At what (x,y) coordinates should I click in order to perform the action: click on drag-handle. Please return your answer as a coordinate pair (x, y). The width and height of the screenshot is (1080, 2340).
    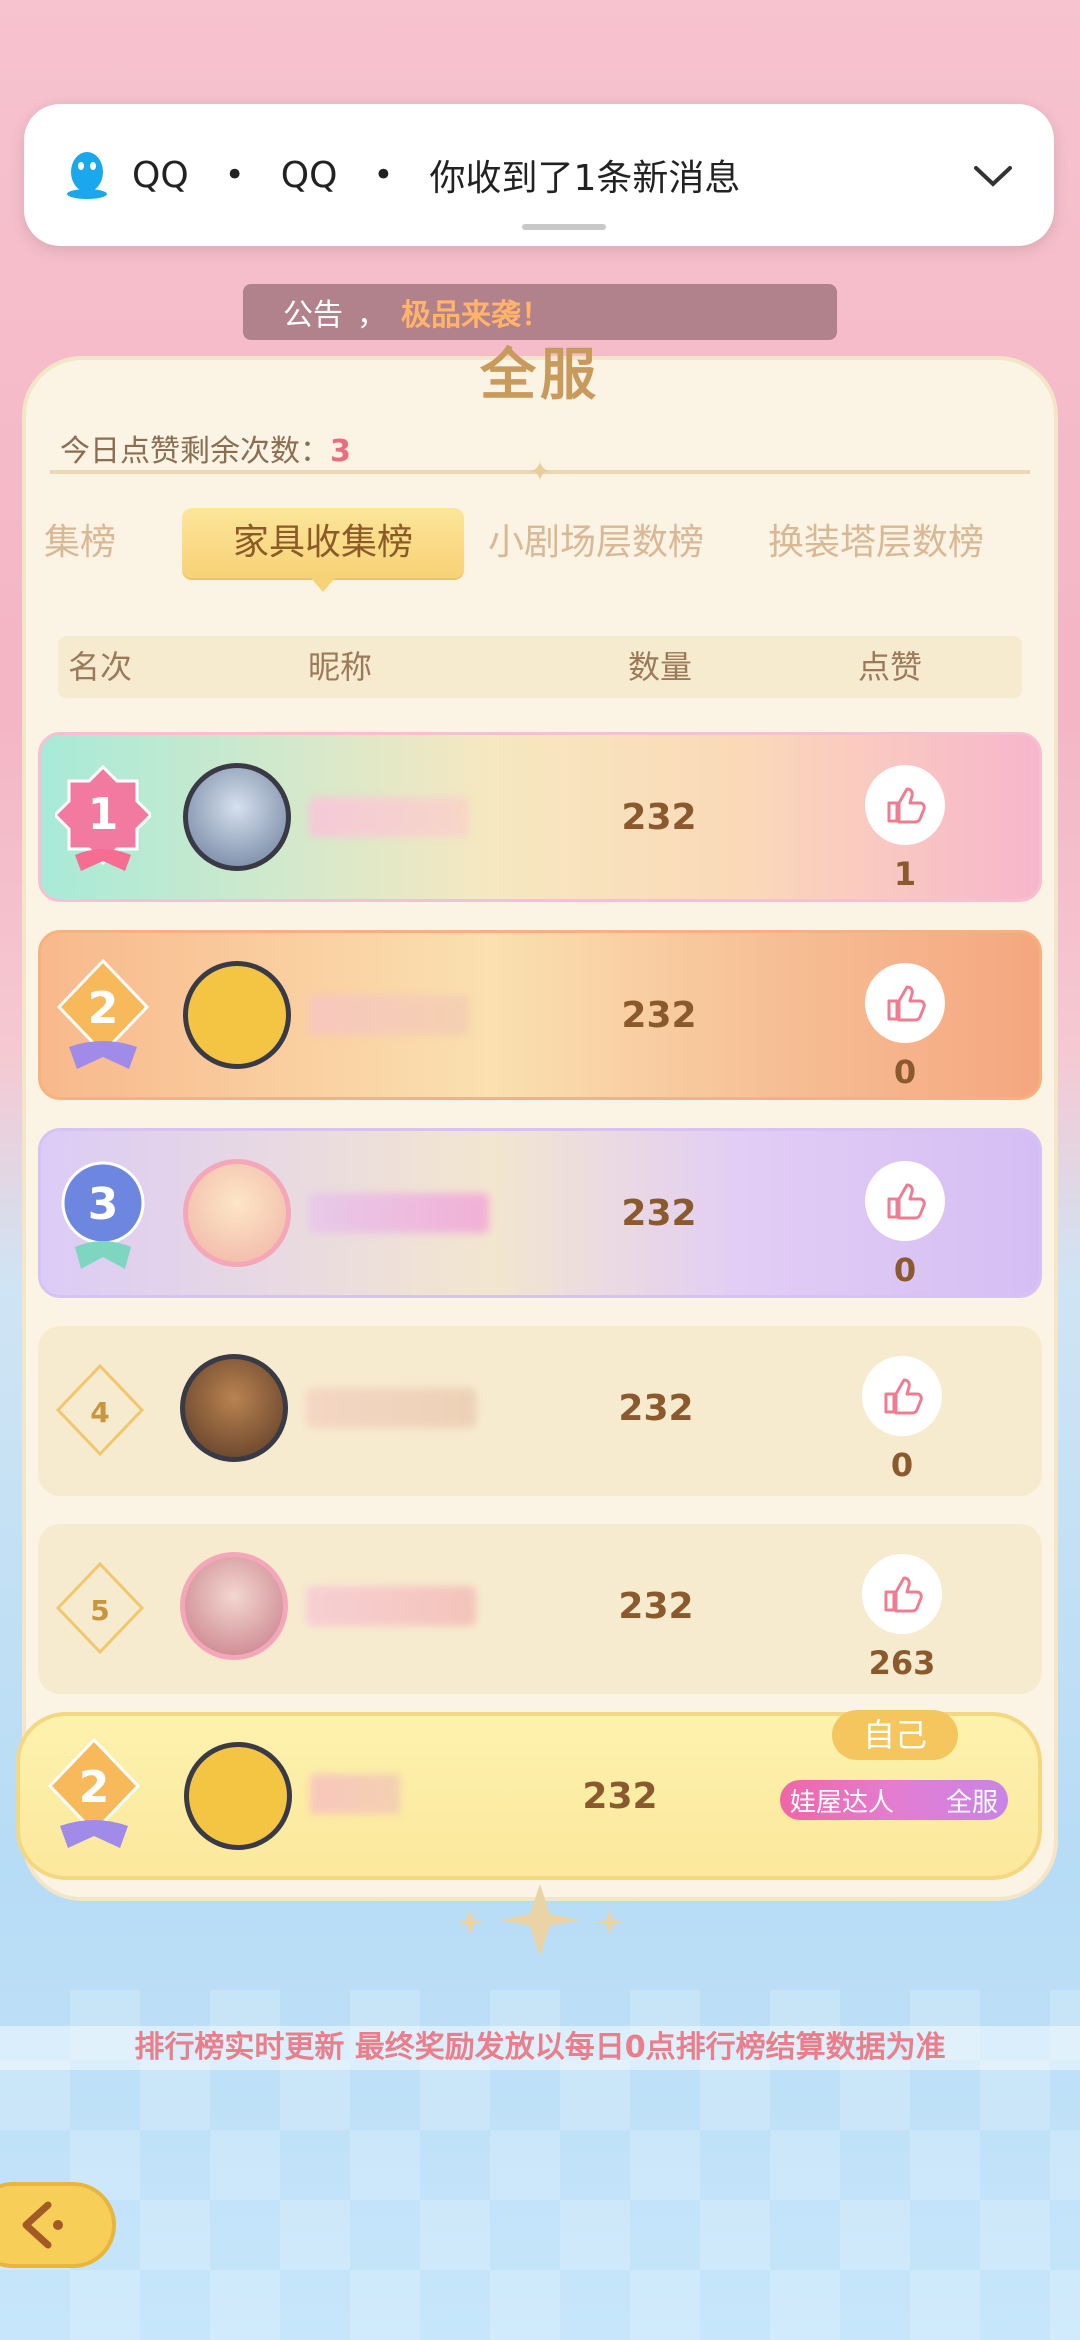
    Looking at the image, I should click on (564, 227).